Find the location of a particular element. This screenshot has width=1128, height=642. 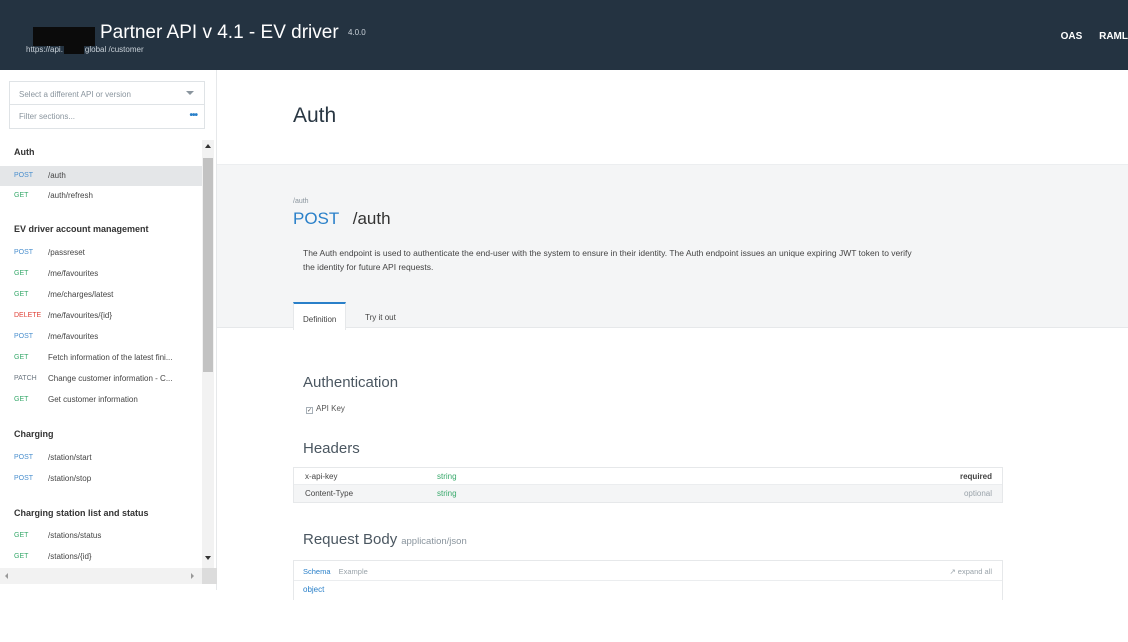

base-url: https://api. global /customer is located at coordinates (85, 50).